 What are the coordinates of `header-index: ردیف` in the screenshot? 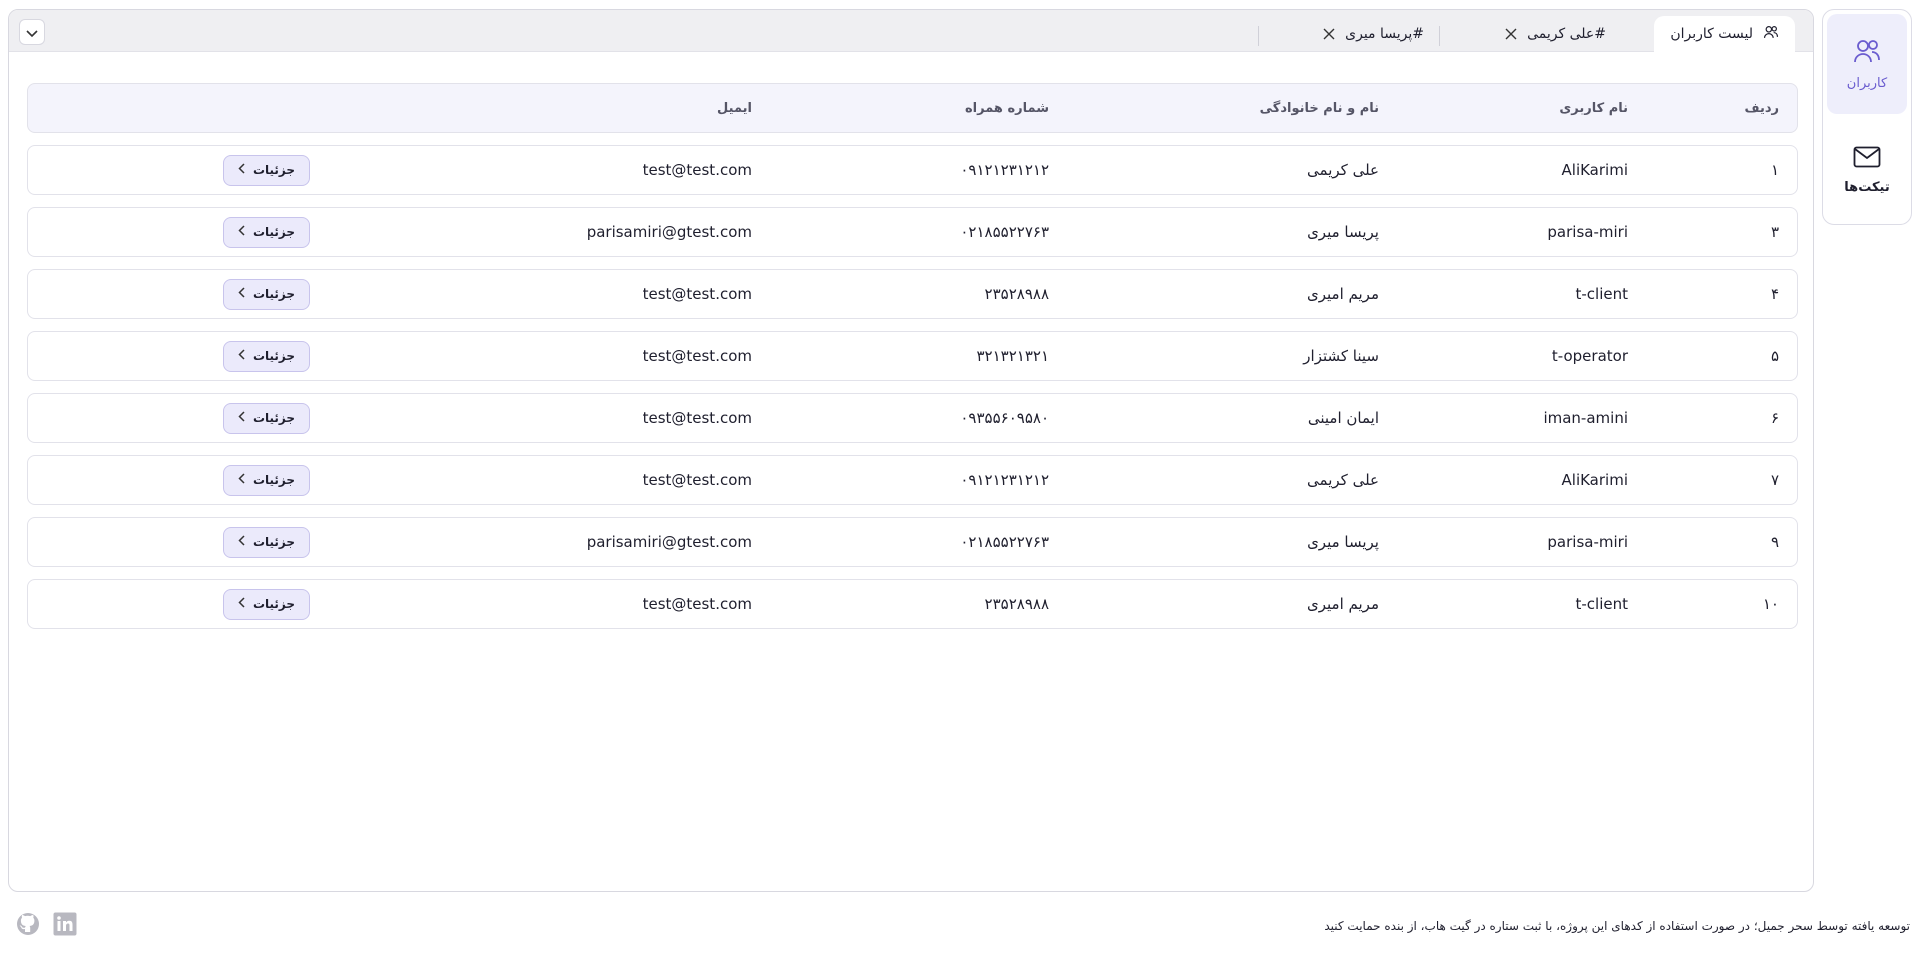 It's located at (1761, 108).